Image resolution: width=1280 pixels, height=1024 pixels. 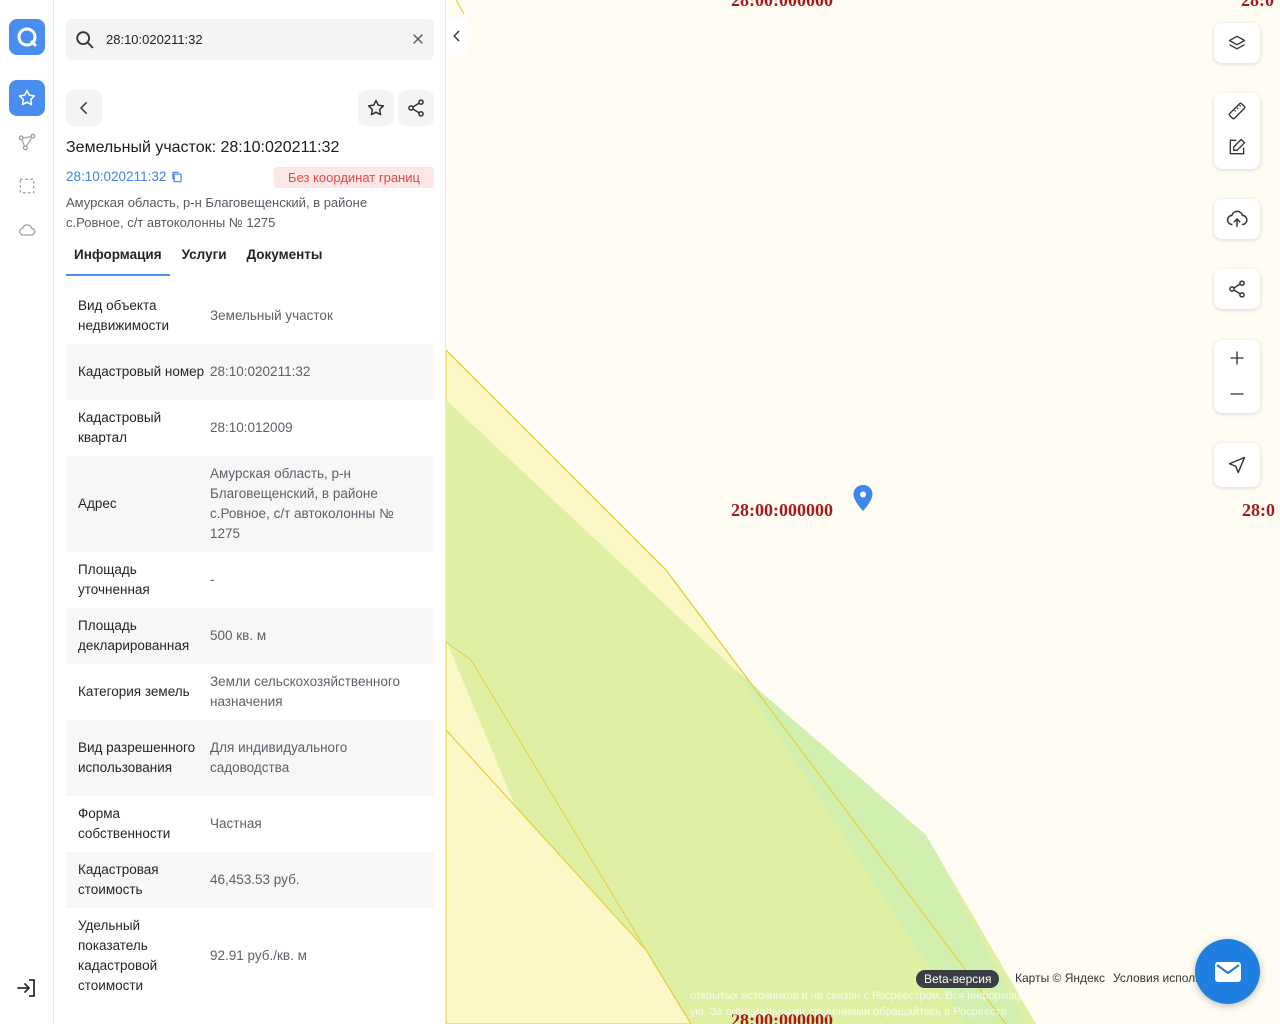 What do you see at coordinates (260, 371) in the screenshot?
I see `row-value: 28:10:020211:32` at bounding box center [260, 371].